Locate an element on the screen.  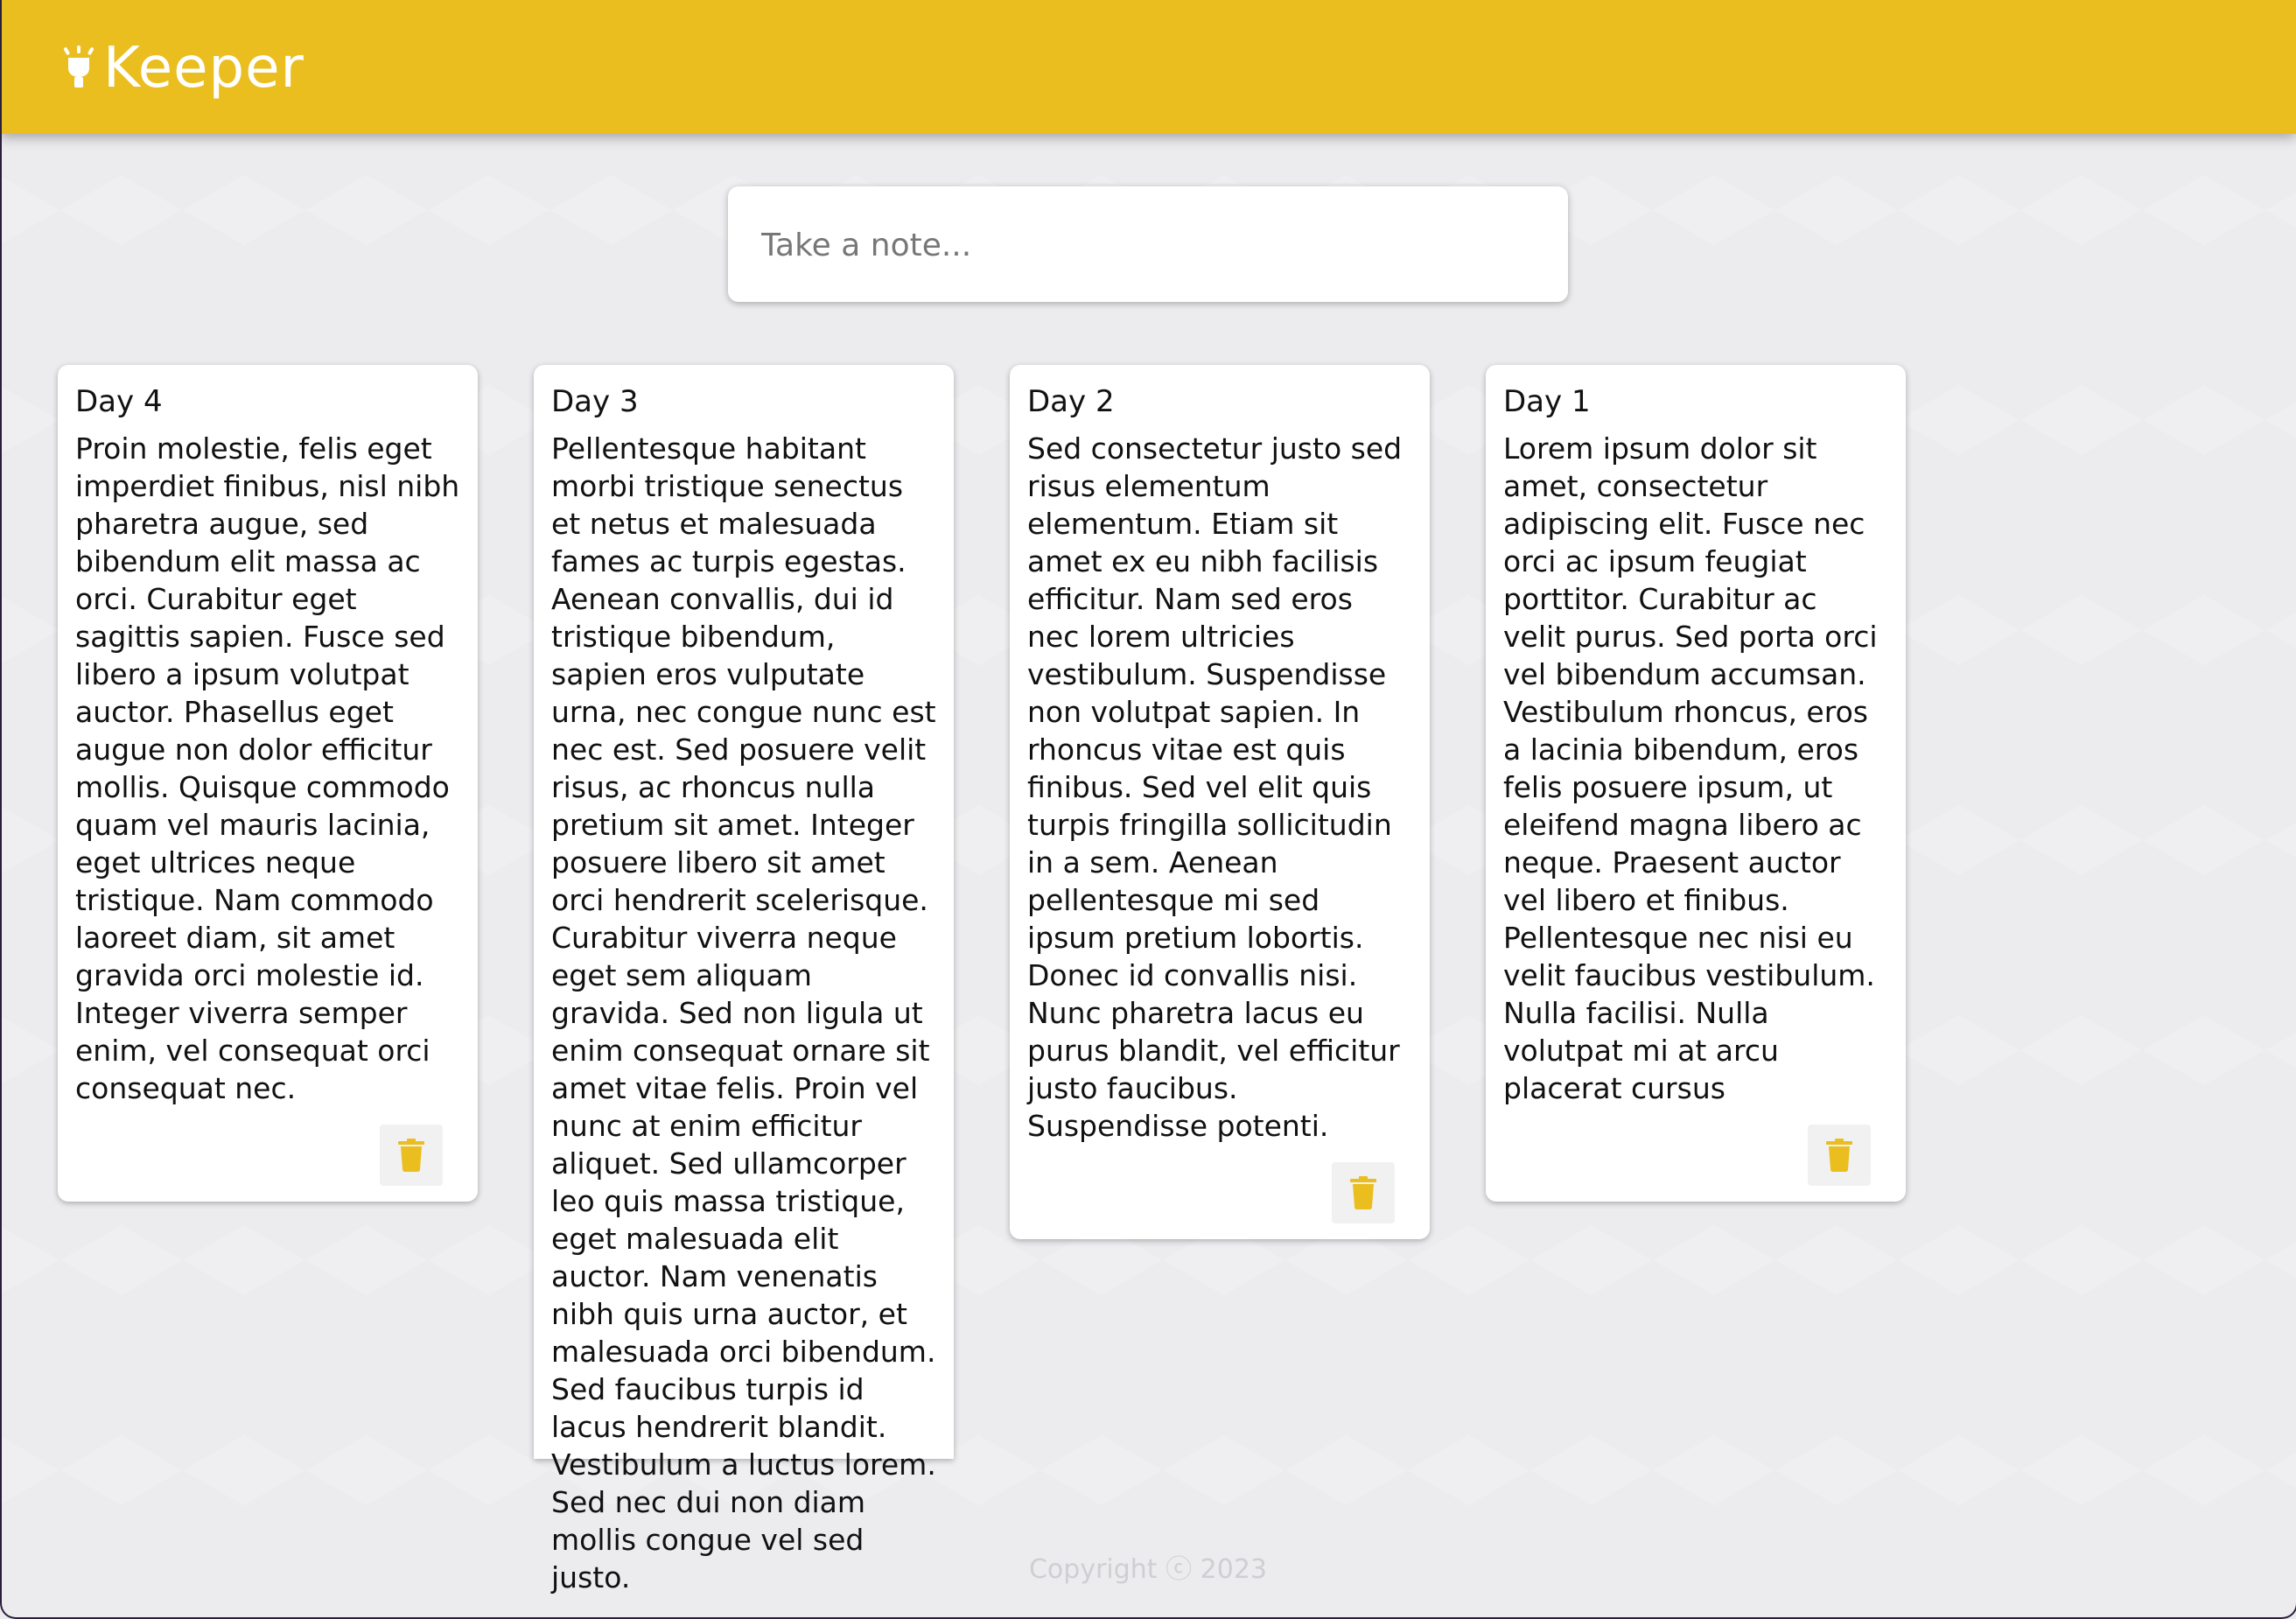
page-footer: Copyright ⓒ 2023 is located at coordinates (1148, 1566).